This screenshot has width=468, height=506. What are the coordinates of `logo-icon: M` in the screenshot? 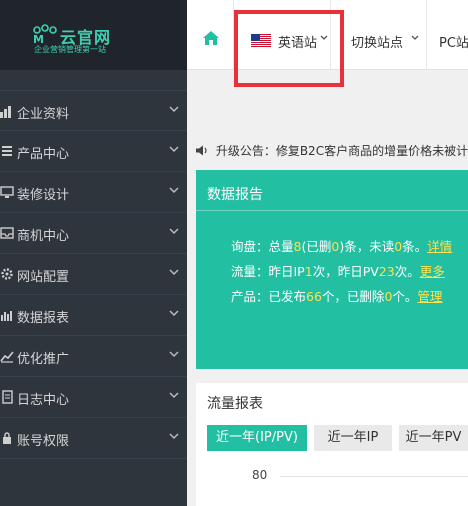 It's located at (45, 34).